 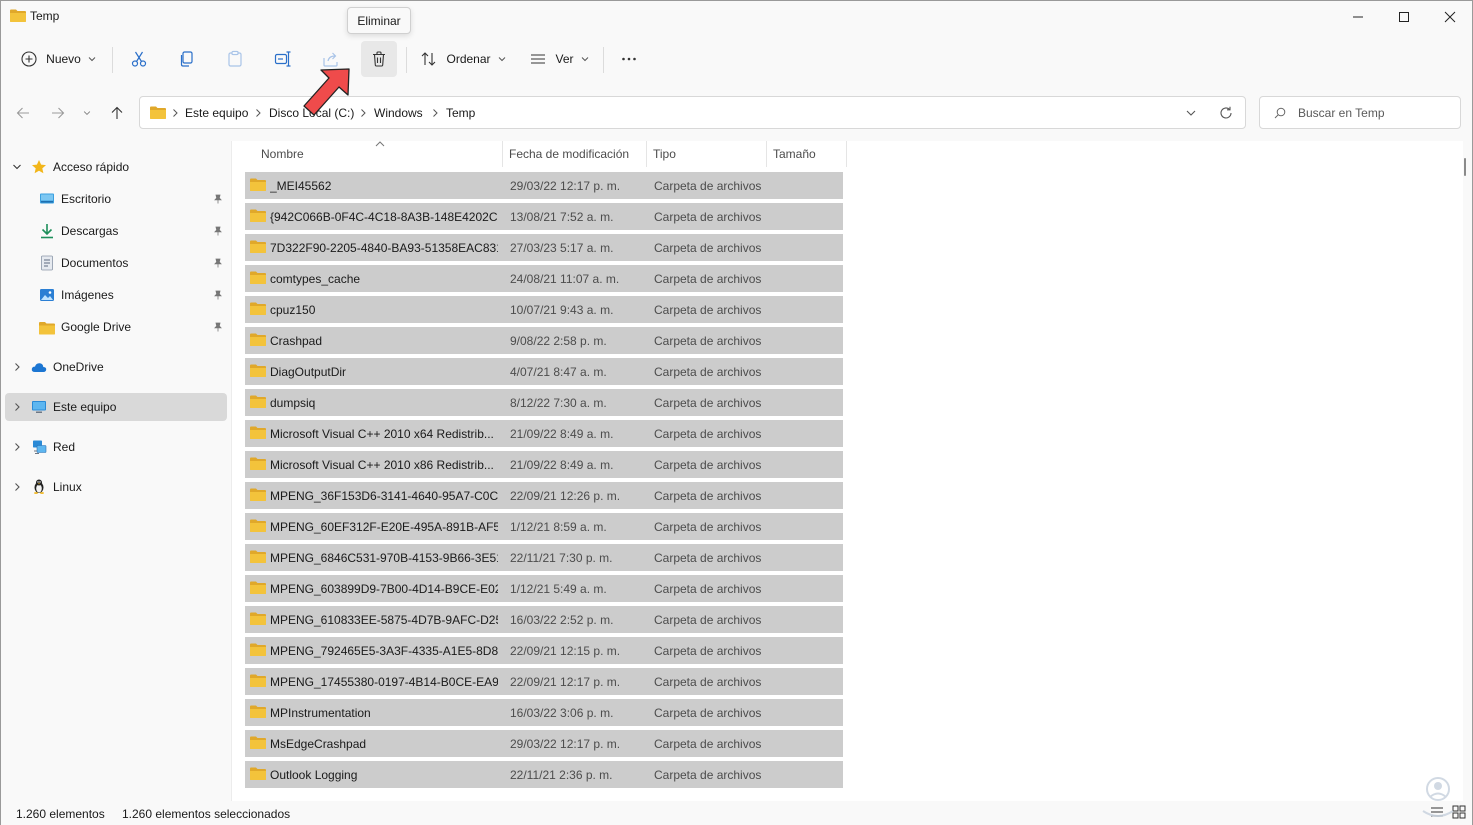 I want to click on search-box, so click(x=1360, y=112).